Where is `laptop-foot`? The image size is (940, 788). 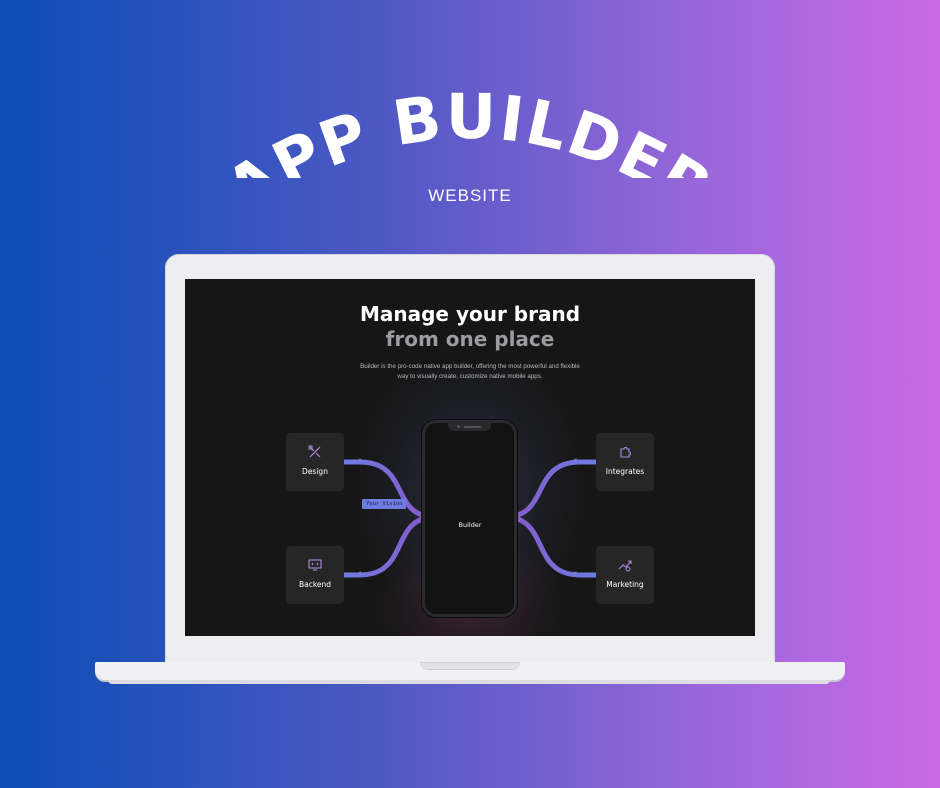 laptop-foot is located at coordinates (469, 682).